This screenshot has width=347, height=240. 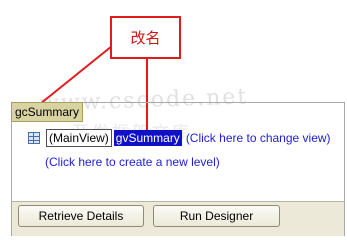 What do you see at coordinates (81, 216) in the screenshot?
I see `retrieve-details-button: Retrieve Details` at bounding box center [81, 216].